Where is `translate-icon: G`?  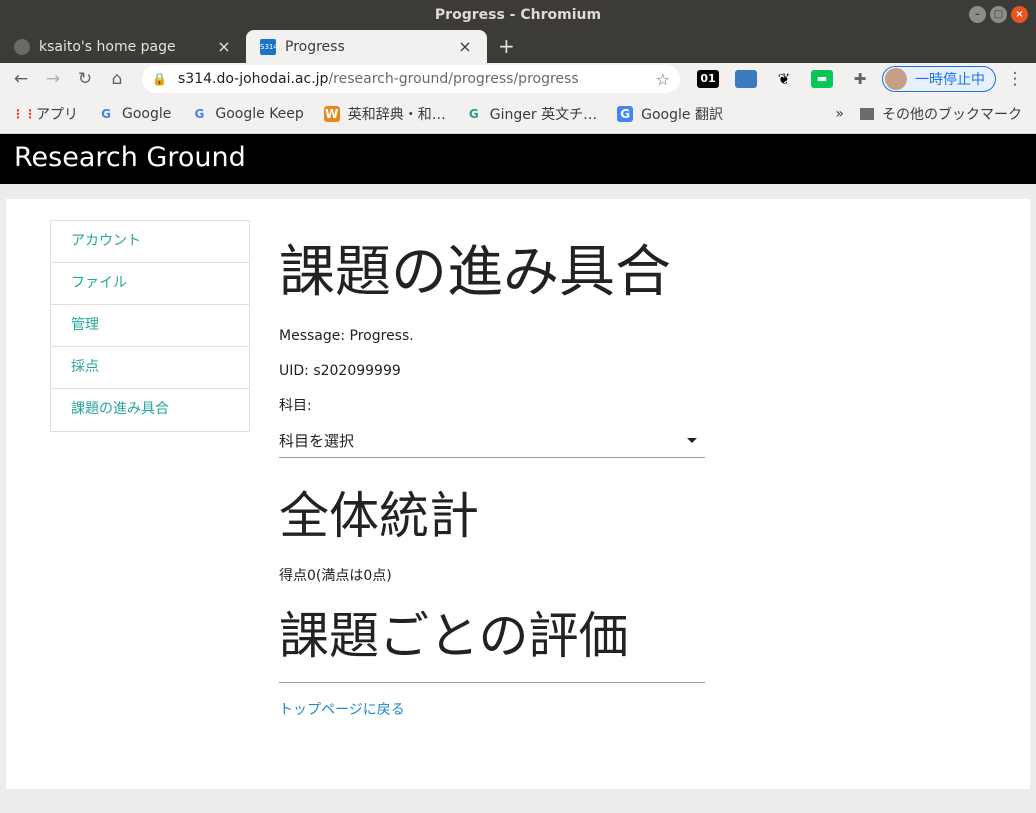
translate-icon: G is located at coordinates (625, 114).